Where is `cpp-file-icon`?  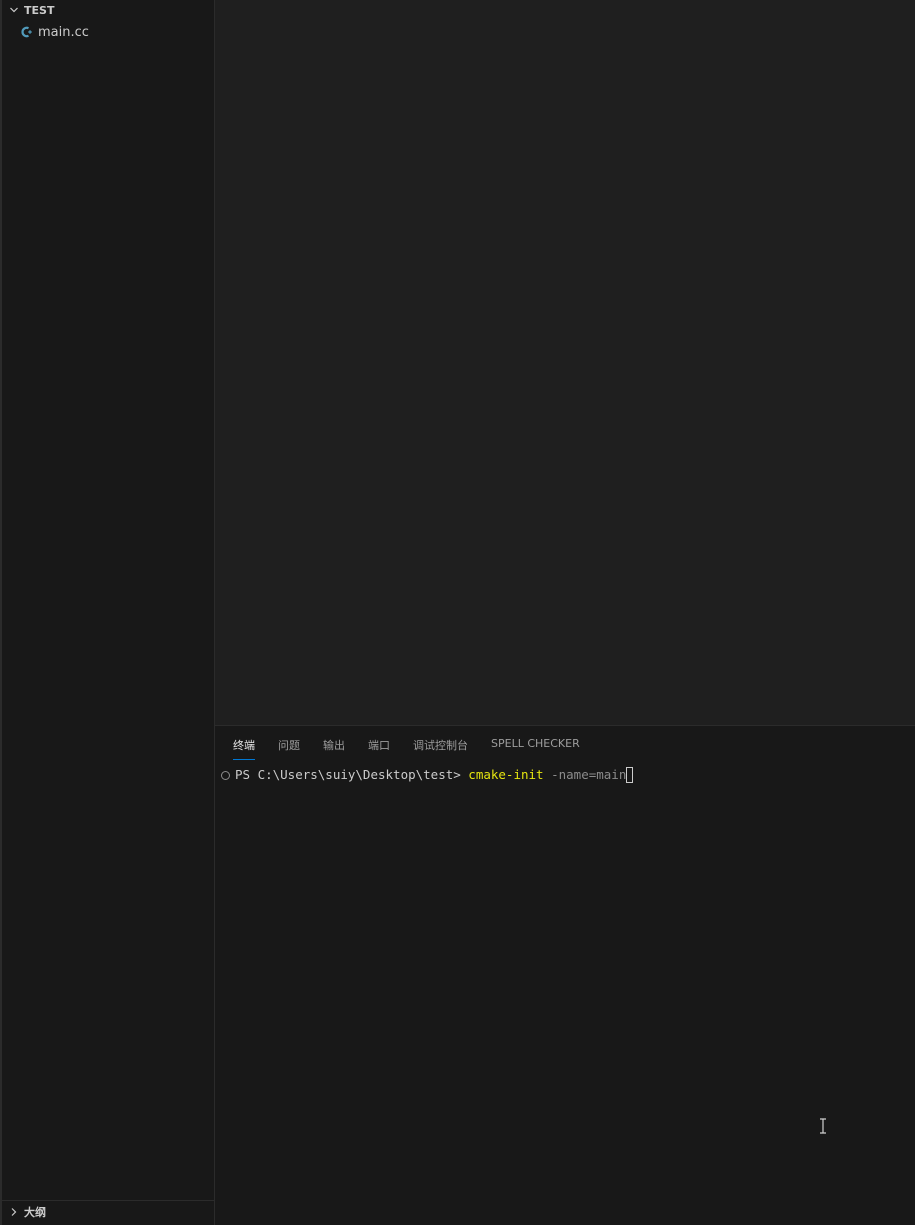
cpp-file-icon is located at coordinates (27, 32).